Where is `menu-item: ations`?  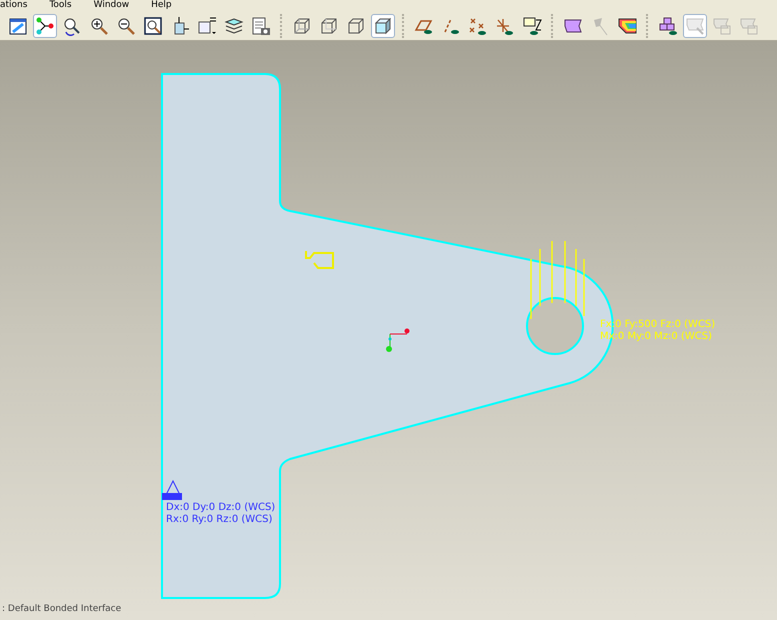 menu-item: ations is located at coordinates (14, 5).